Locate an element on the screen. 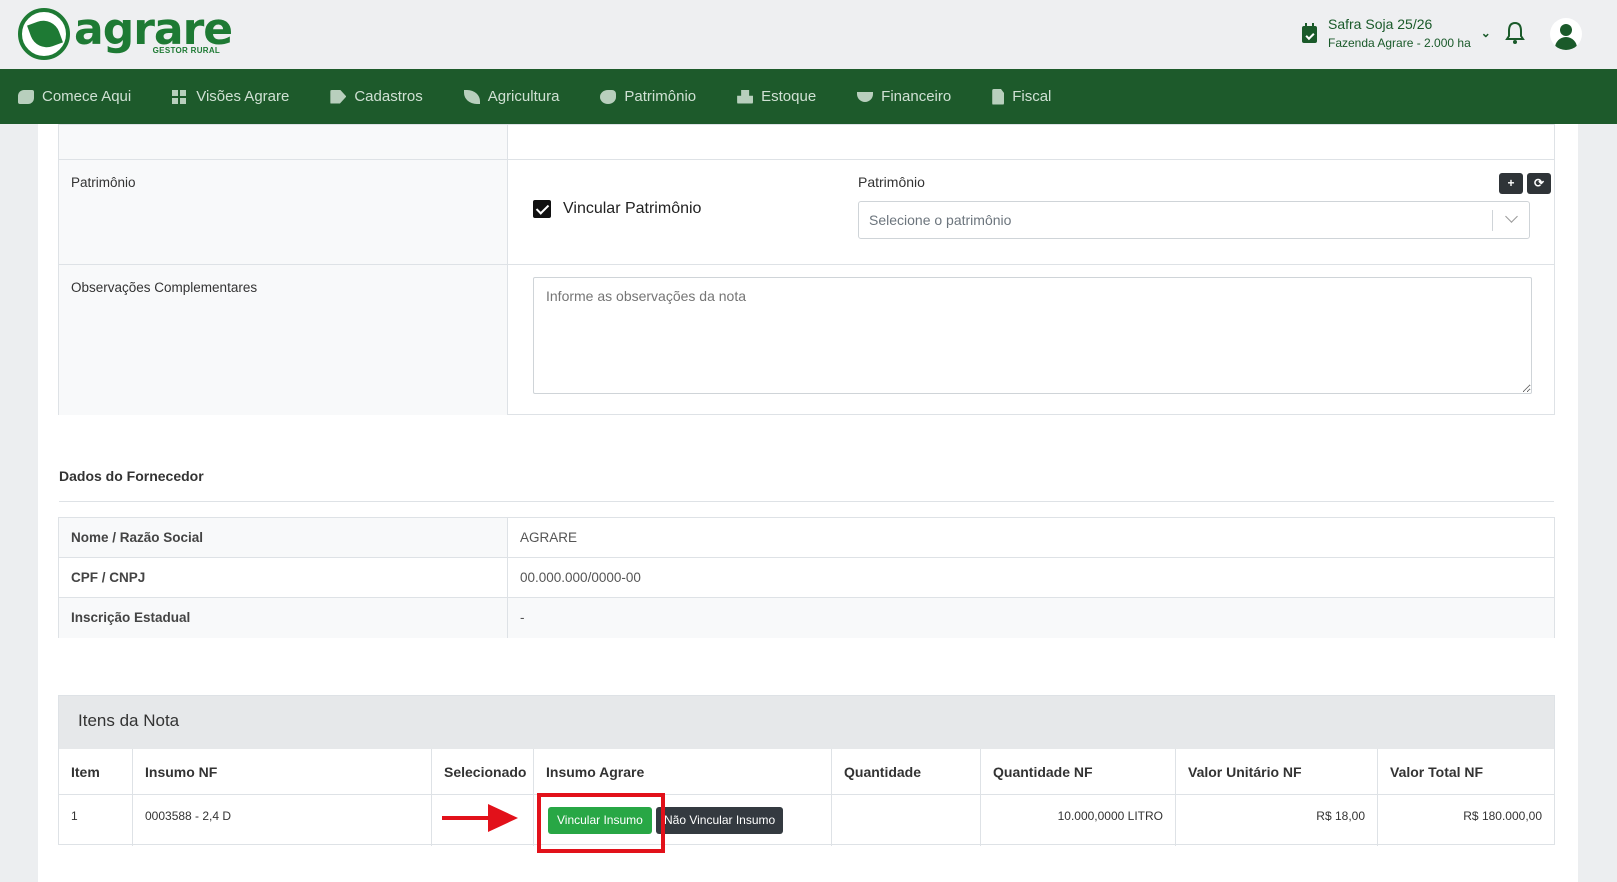  nao-vincular-insumo-button: Não Vincular Insumo is located at coordinates (720, 820).